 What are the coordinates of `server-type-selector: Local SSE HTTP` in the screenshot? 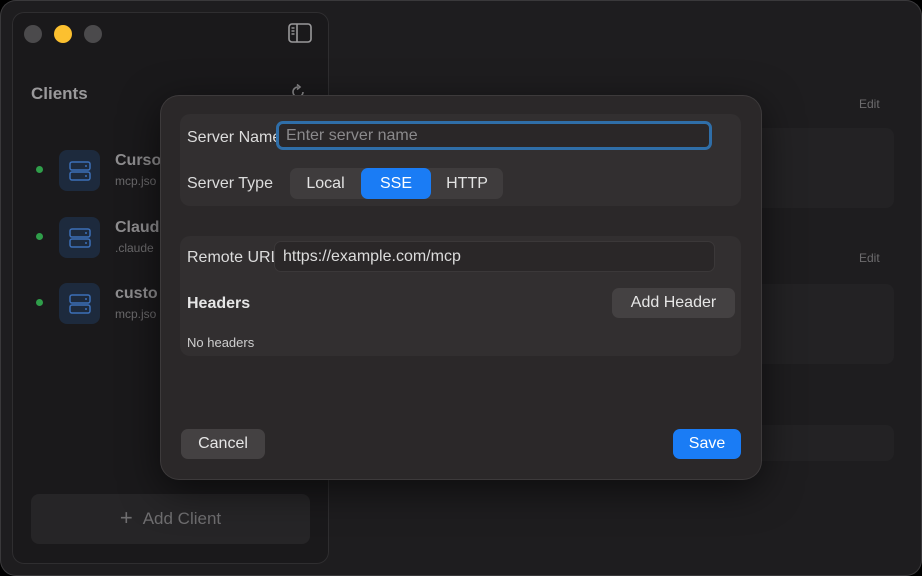 It's located at (396, 183).